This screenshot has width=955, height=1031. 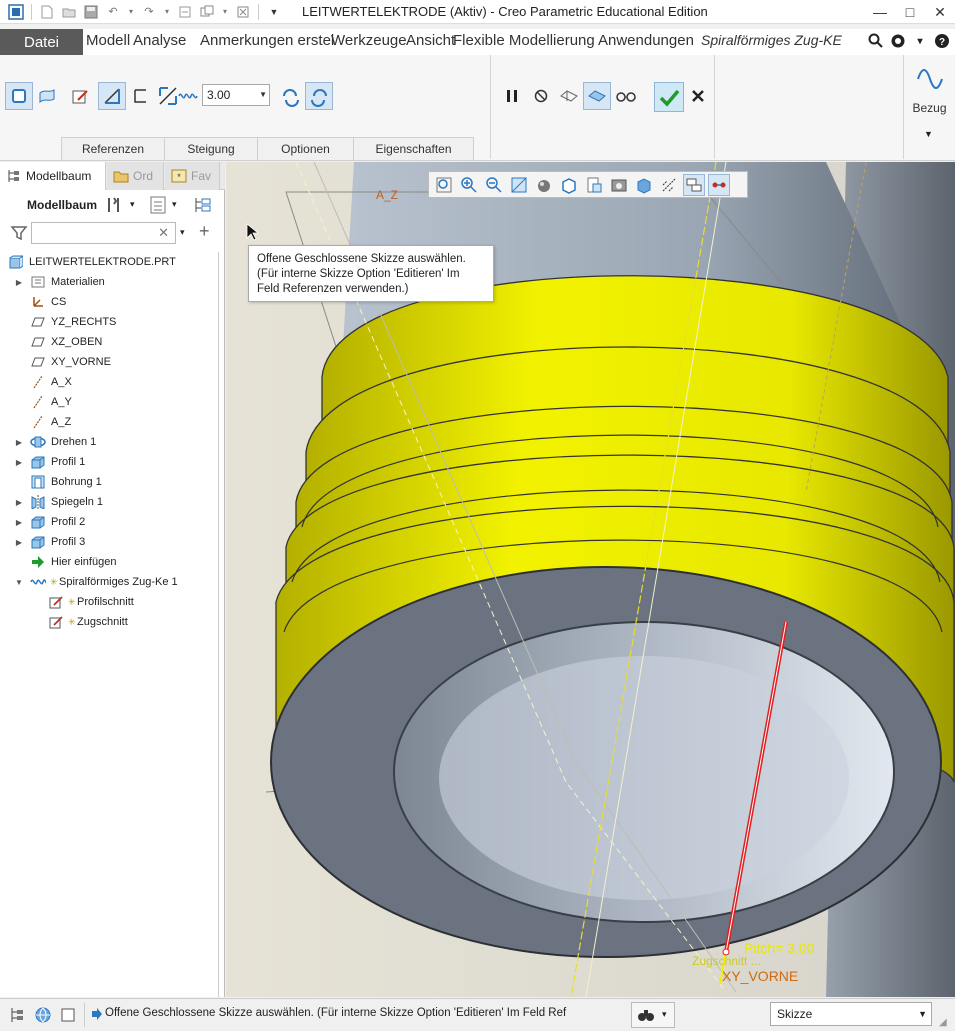 I want to click on spin-center-icon, so click(x=719, y=184).